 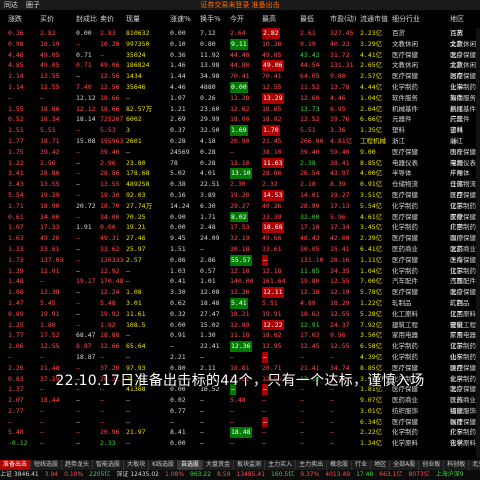 I want to click on table-row: 2.77— — — —0.77— — — — —3.01亿 纺织服饰 纺织服饰 福建, so click(x=240, y=411).